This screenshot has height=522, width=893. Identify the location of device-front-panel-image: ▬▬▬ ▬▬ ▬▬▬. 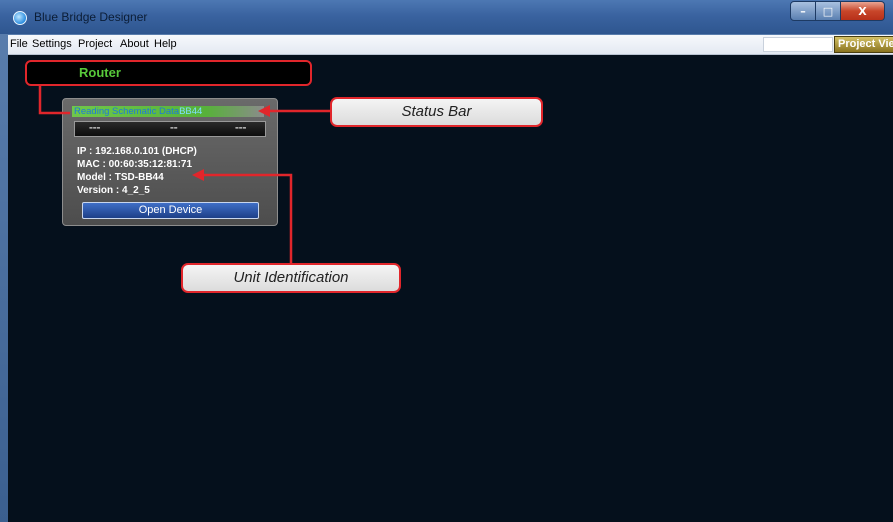
(170, 129).